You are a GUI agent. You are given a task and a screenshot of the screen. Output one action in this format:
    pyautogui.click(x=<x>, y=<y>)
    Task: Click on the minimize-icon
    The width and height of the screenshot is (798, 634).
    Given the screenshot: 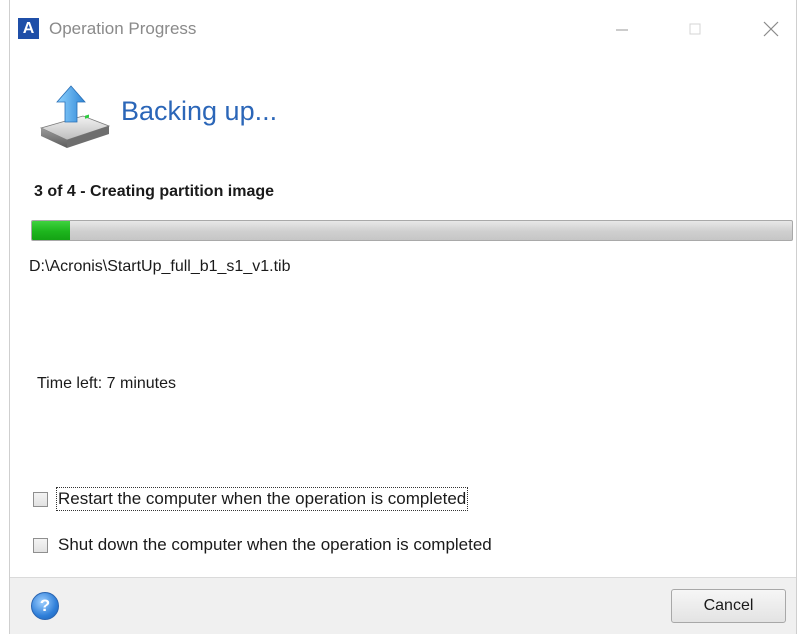 What is the action you would take?
    pyautogui.click(x=622, y=30)
    